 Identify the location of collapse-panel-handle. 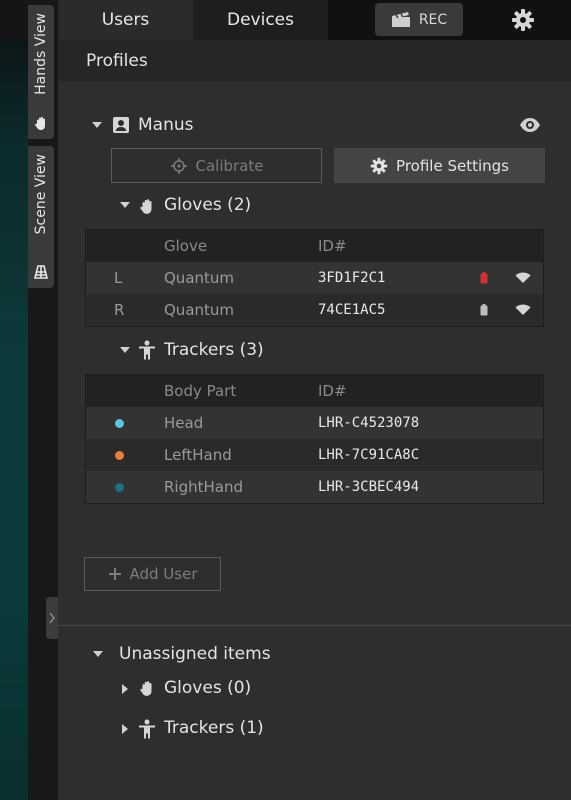
(52, 618).